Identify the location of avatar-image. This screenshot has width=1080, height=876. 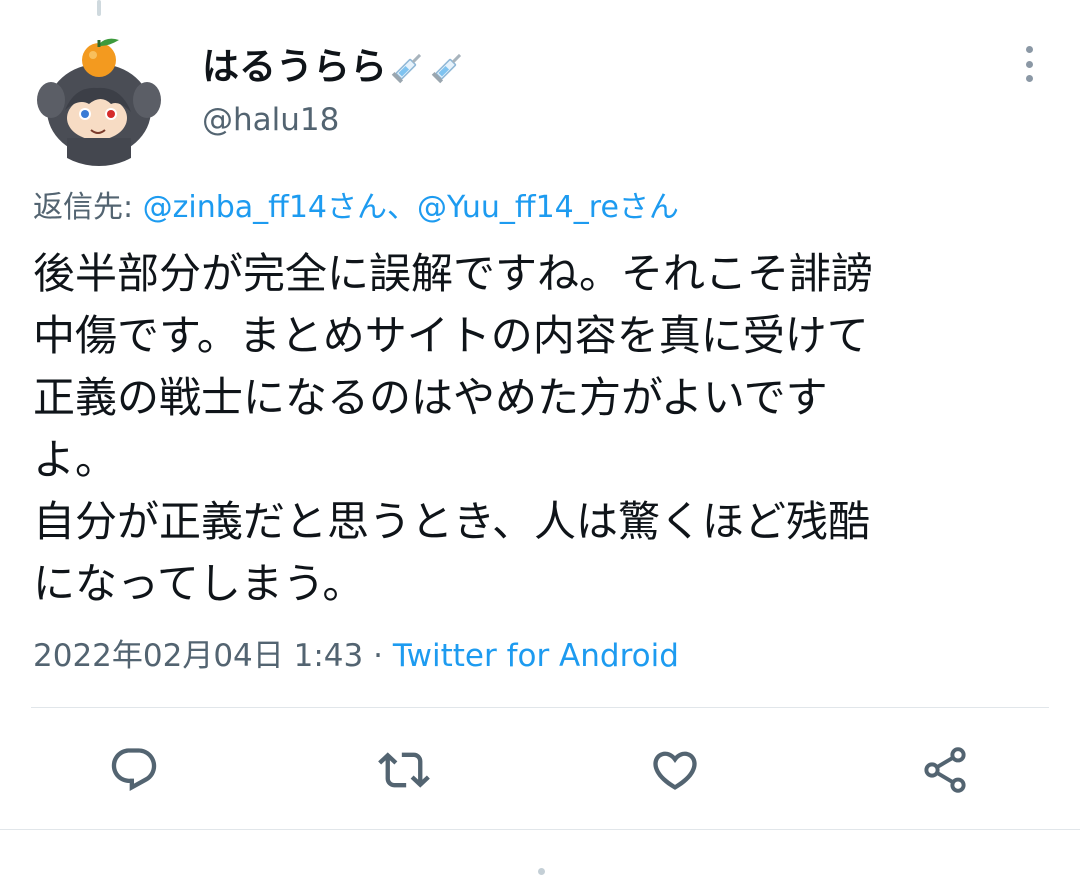
(99, 98).